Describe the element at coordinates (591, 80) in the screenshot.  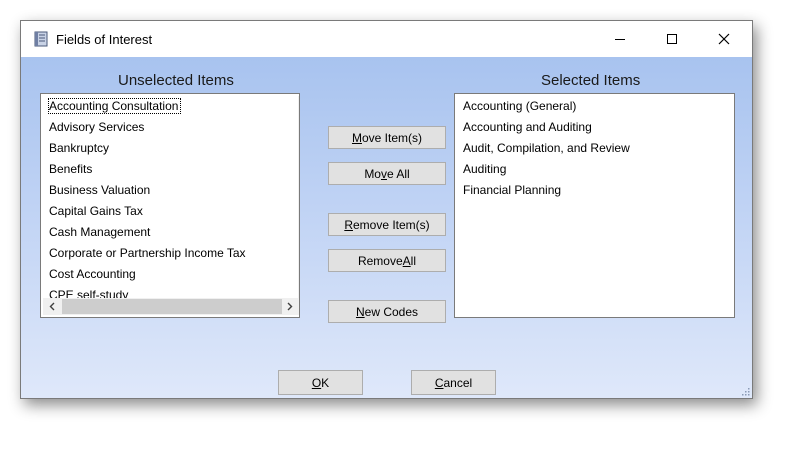
I see `selected-heading: Selected Items` at that location.